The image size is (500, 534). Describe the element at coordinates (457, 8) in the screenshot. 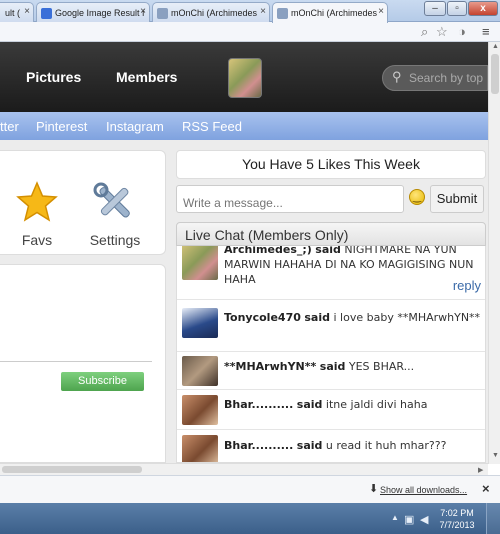

I see `maximize-button: ▫` at that location.